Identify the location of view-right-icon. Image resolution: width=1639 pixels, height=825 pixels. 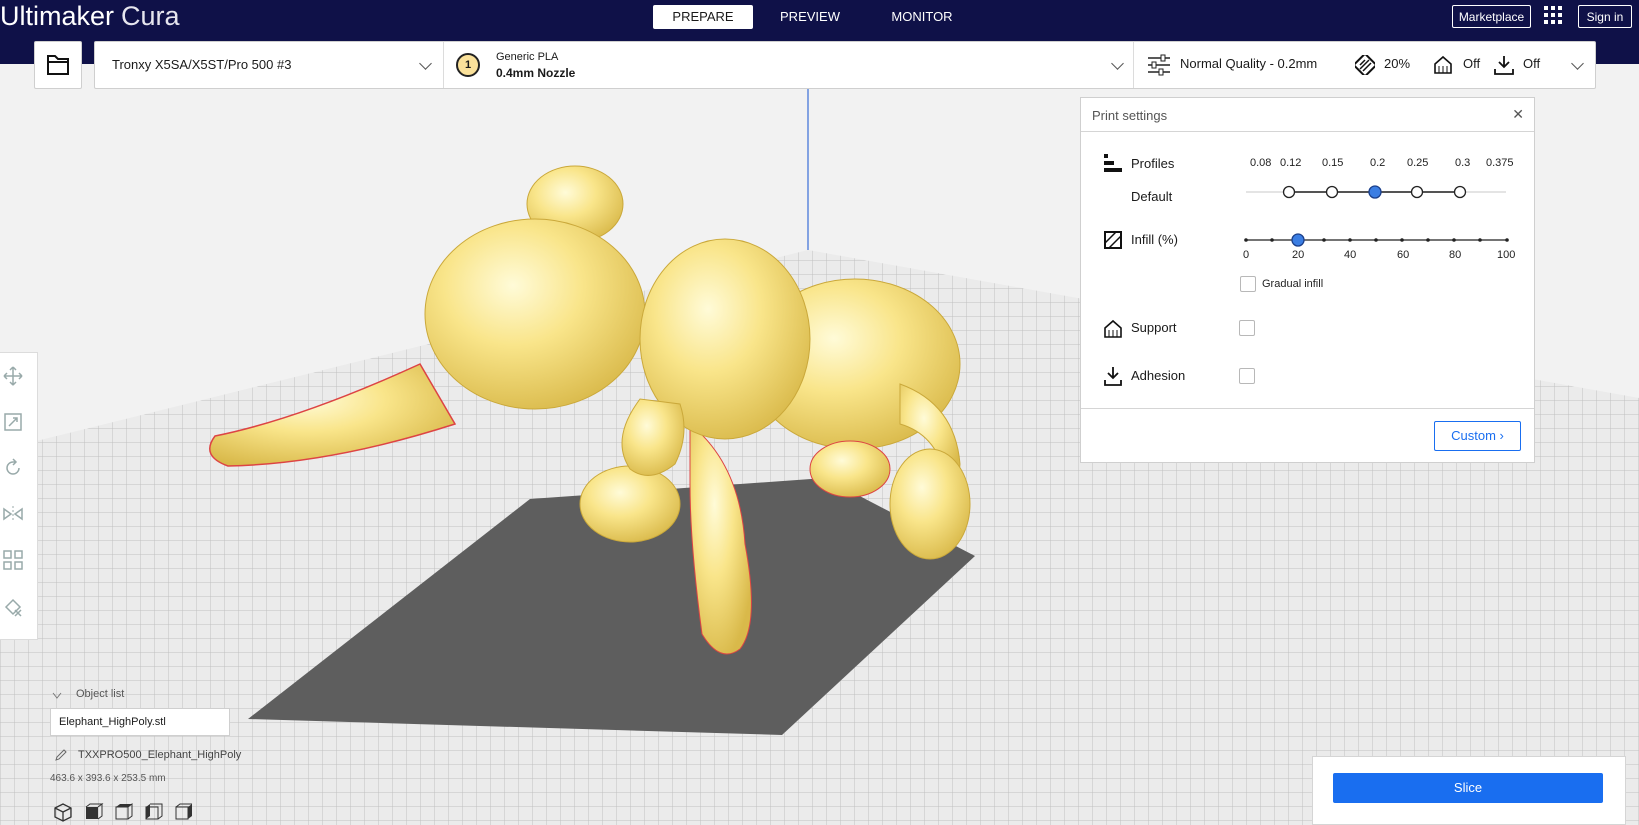
(183, 812).